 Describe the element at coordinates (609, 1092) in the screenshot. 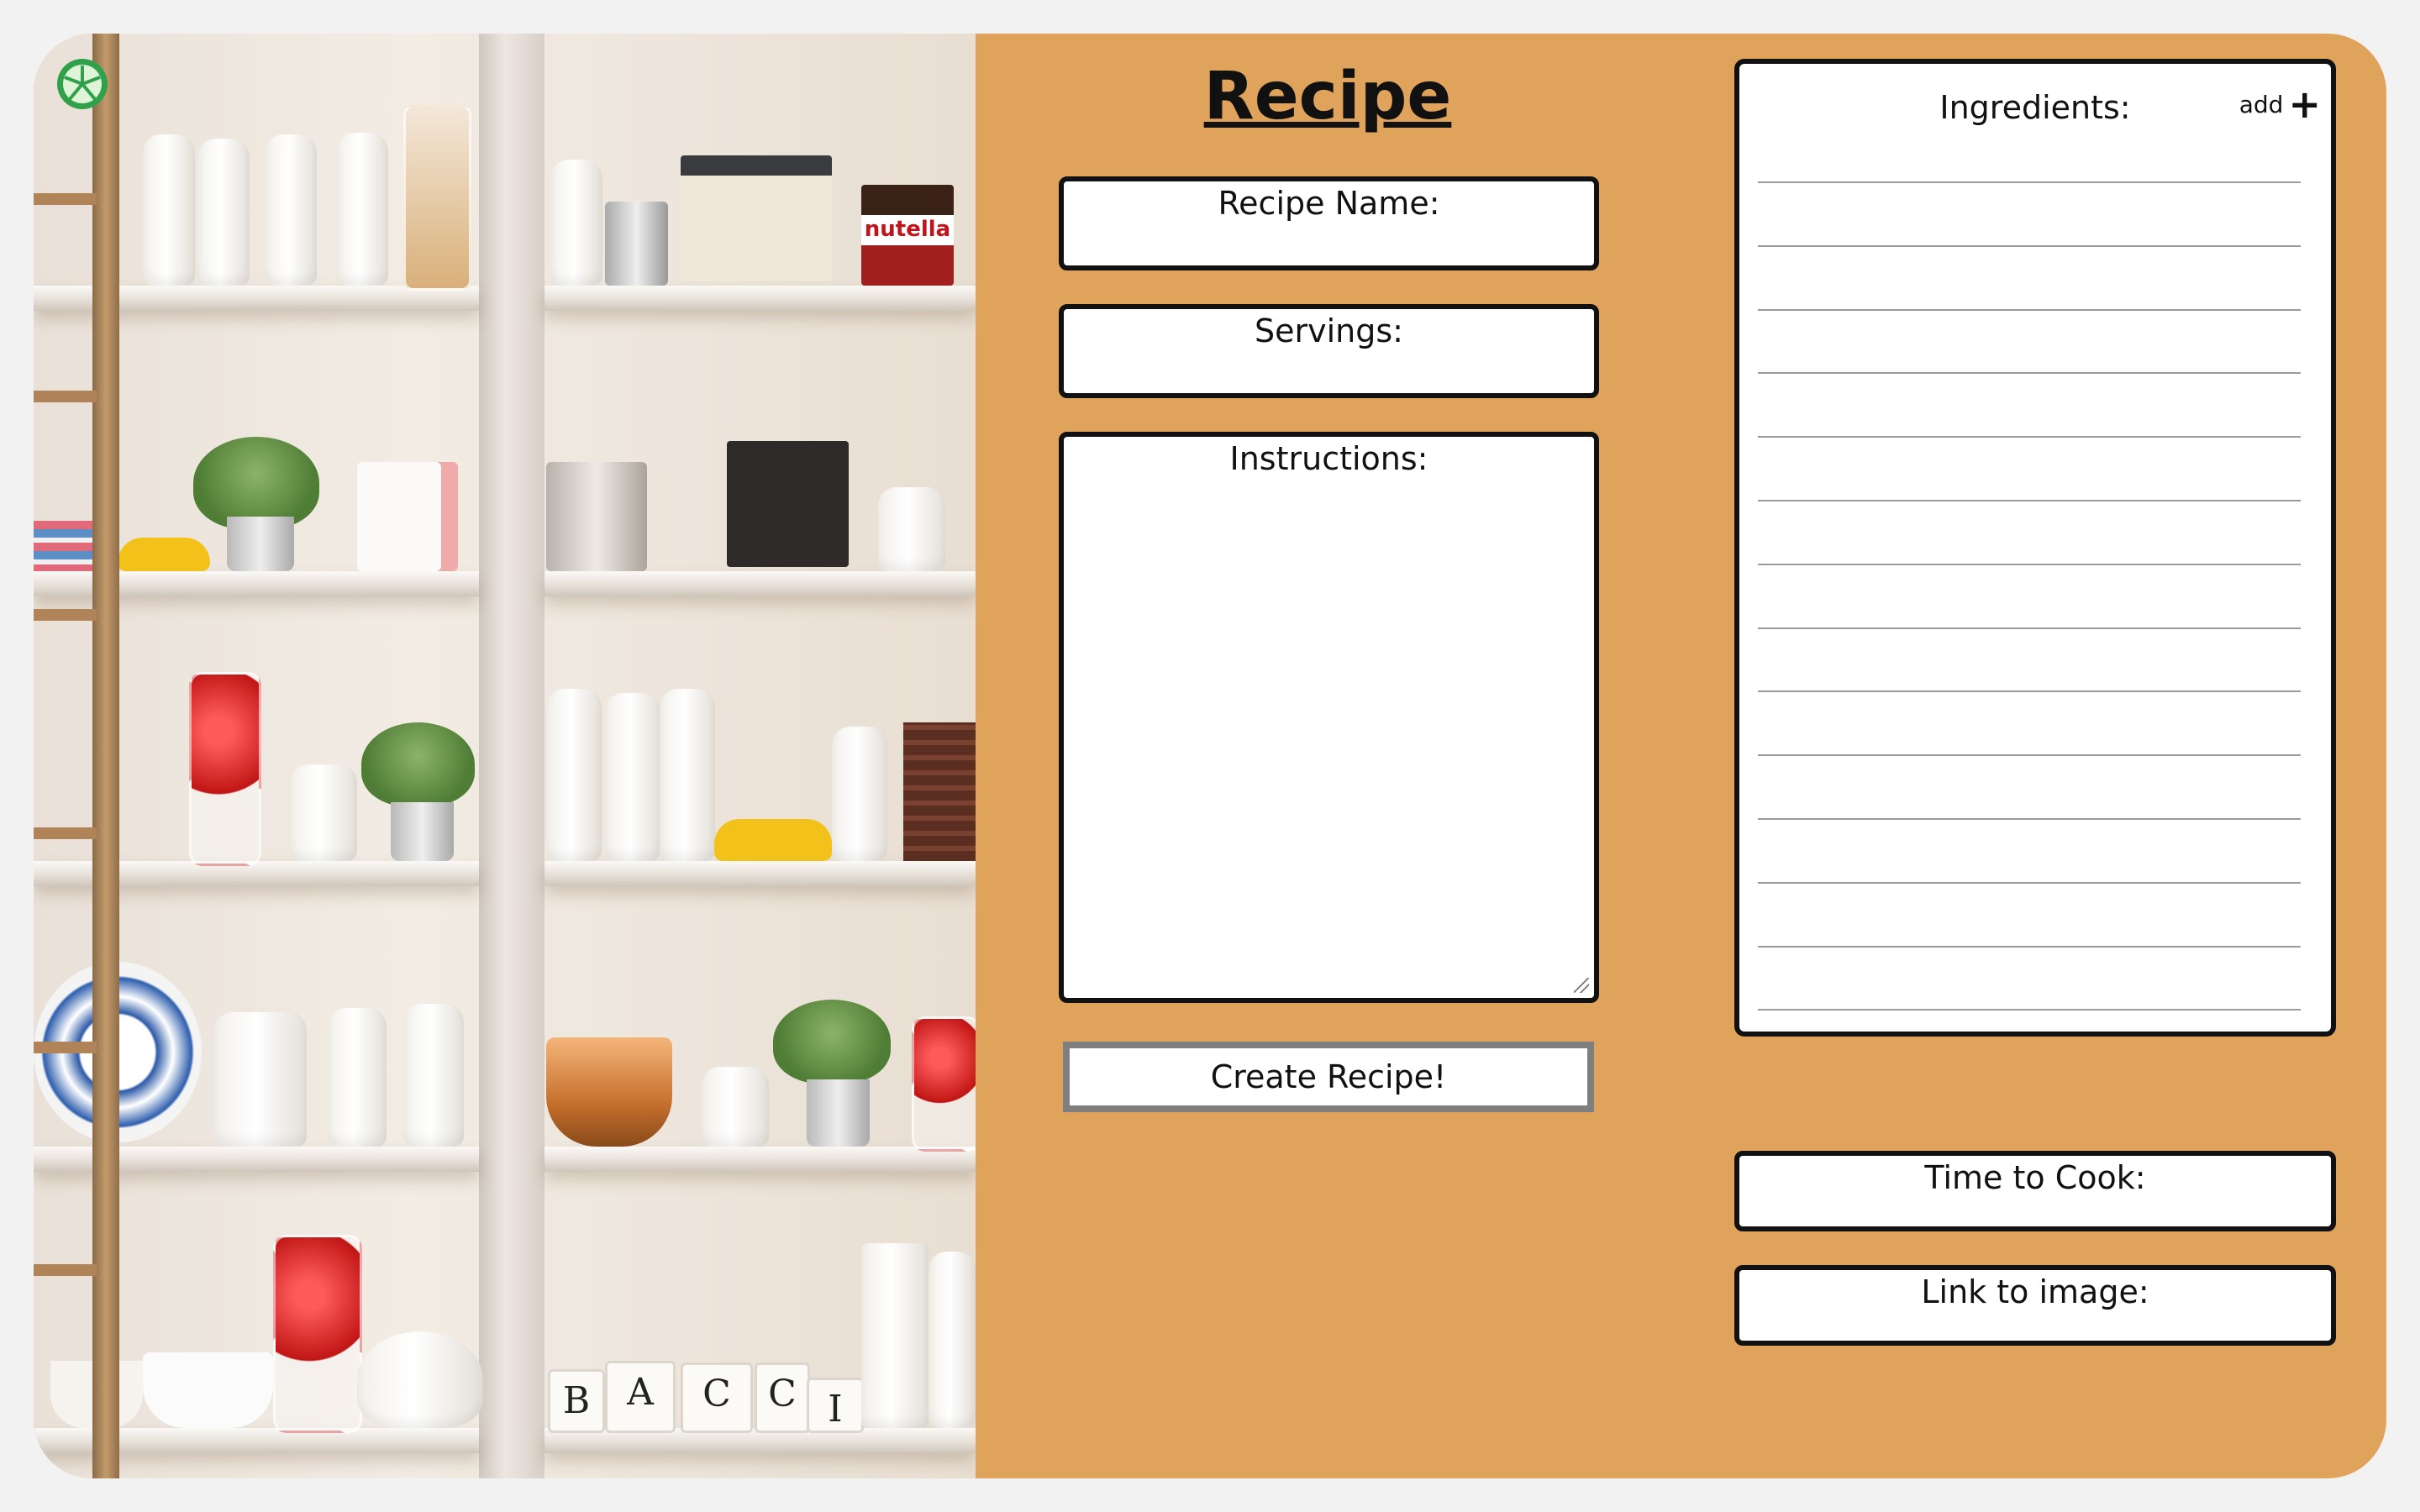

I see `copper-mixing-bowl` at that location.